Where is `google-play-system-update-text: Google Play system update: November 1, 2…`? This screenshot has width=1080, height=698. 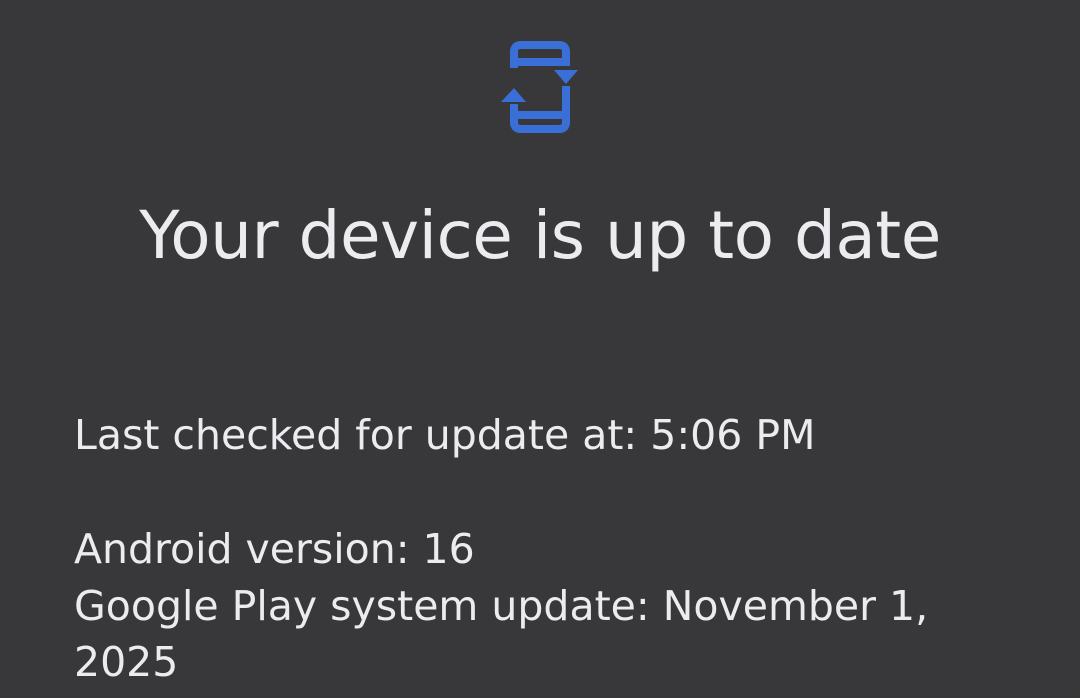
google-play-system-update-text: Google Play system update: November 1, 2… is located at coordinates (501, 634).